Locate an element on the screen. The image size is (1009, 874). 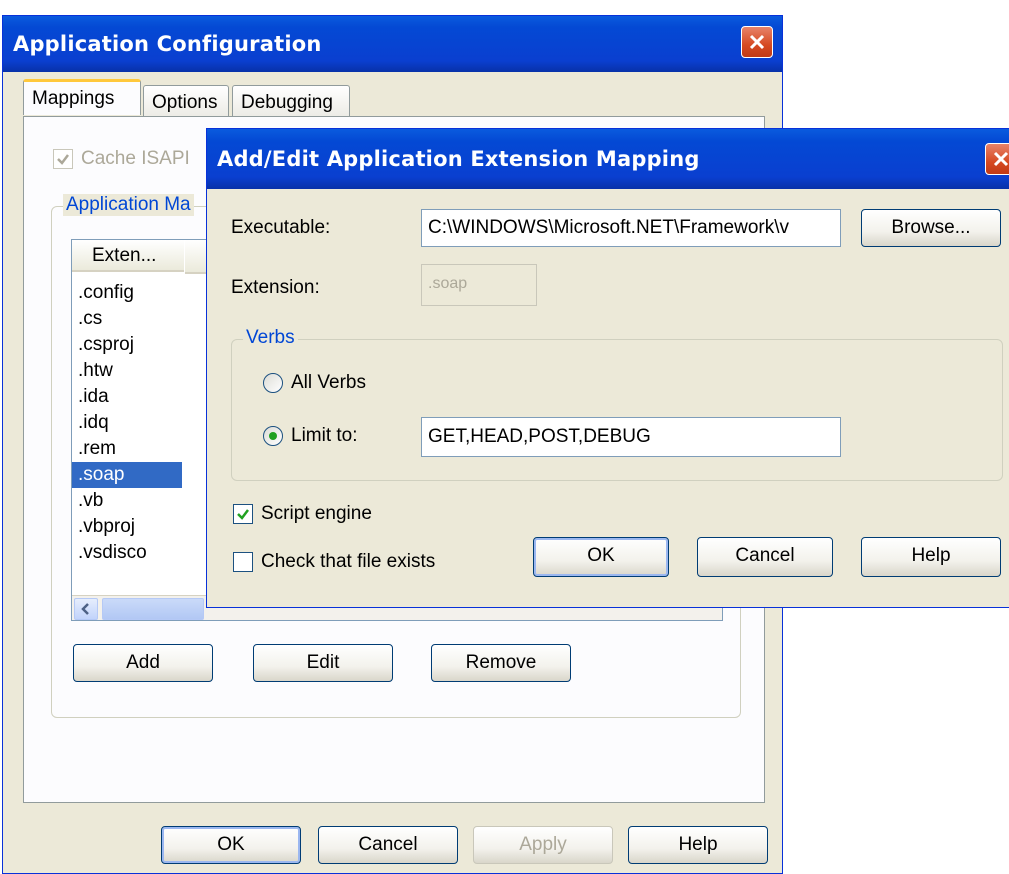
add-button-label: Add is located at coordinates (143, 662).